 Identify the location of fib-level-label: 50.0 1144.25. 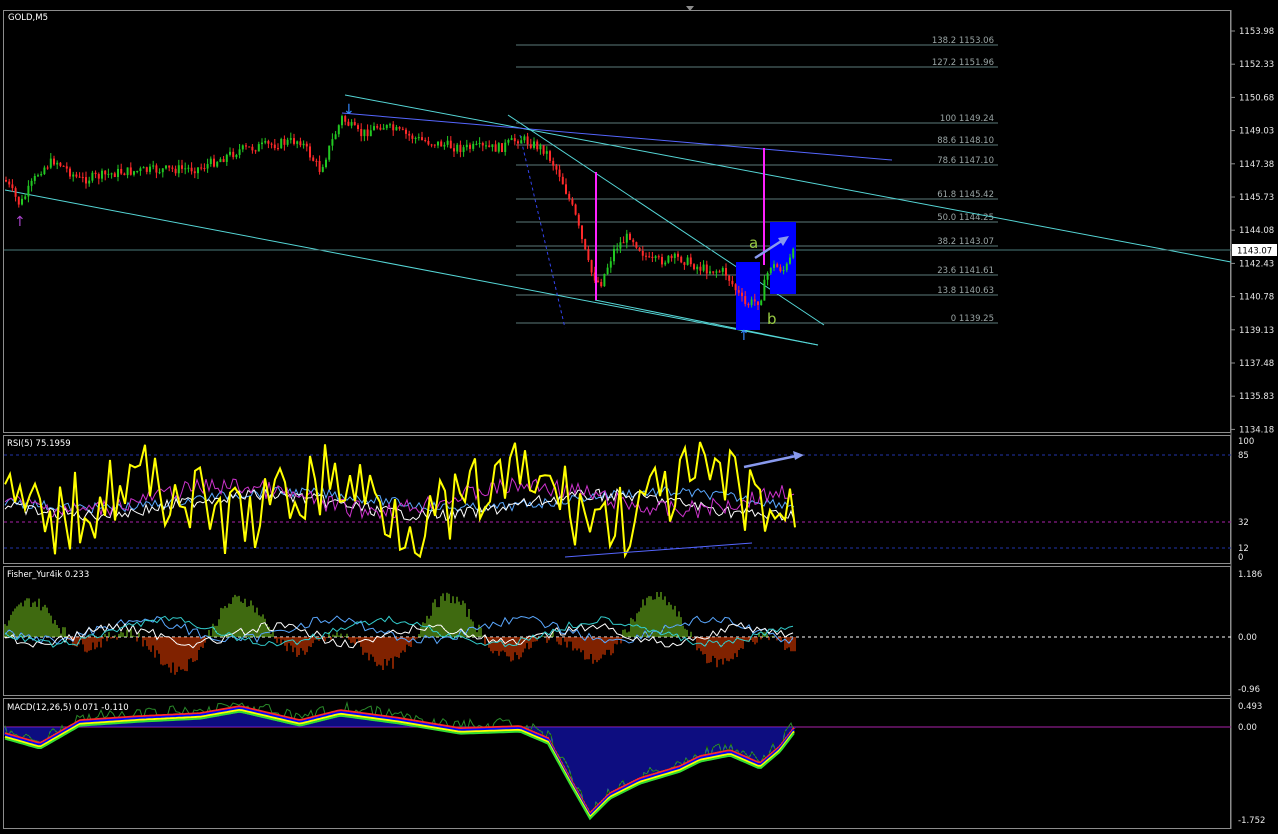
(965, 218).